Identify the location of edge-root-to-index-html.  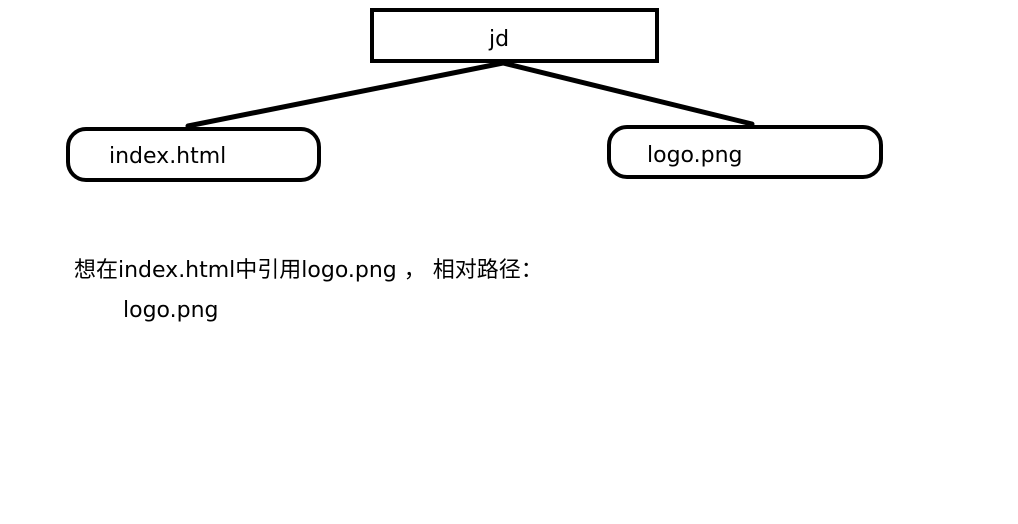
(345, 94).